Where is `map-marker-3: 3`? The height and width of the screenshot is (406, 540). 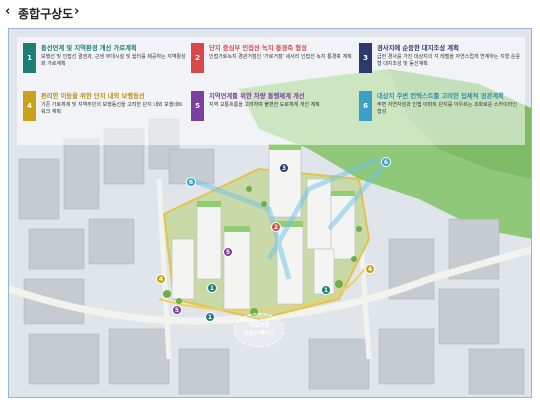
map-marker-3: 3 is located at coordinates (284, 168).